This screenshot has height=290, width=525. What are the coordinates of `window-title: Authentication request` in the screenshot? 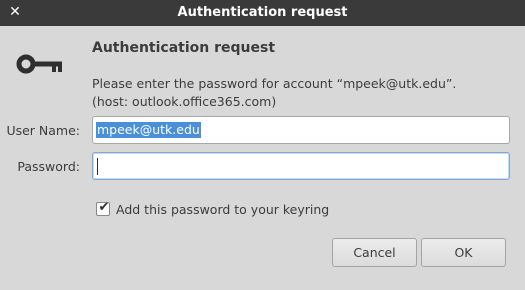 It's located at (262, 12).